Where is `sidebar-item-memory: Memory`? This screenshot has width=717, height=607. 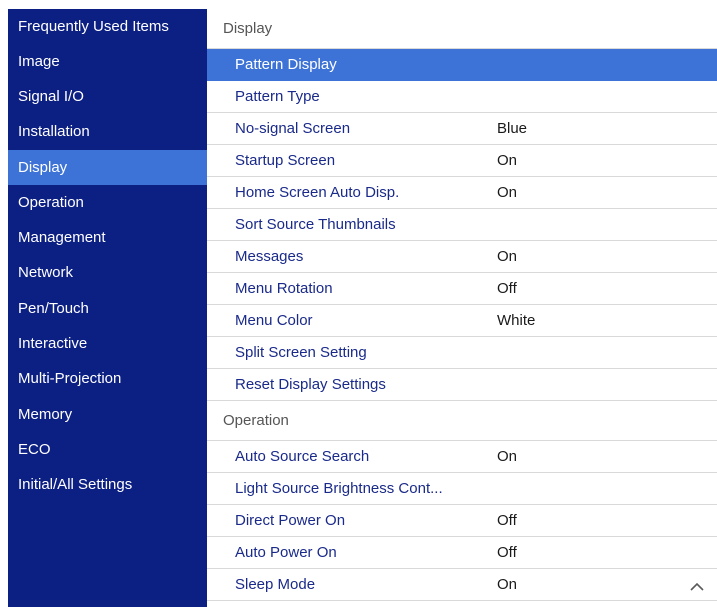
sidebar-item-memory: Memory is located at coordinates (107, 414).